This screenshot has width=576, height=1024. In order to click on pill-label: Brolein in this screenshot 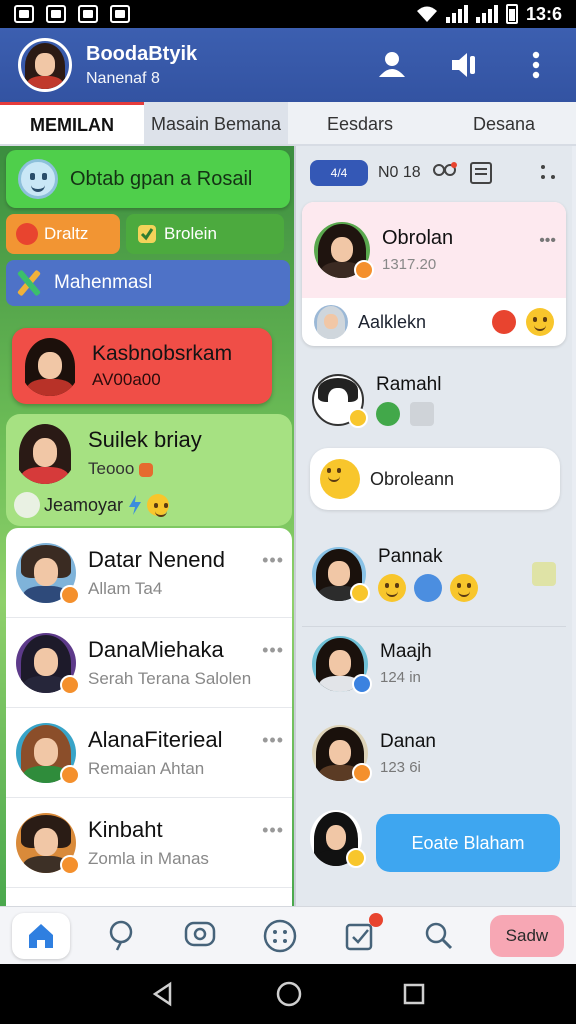, I will do `click(190, 233)`.